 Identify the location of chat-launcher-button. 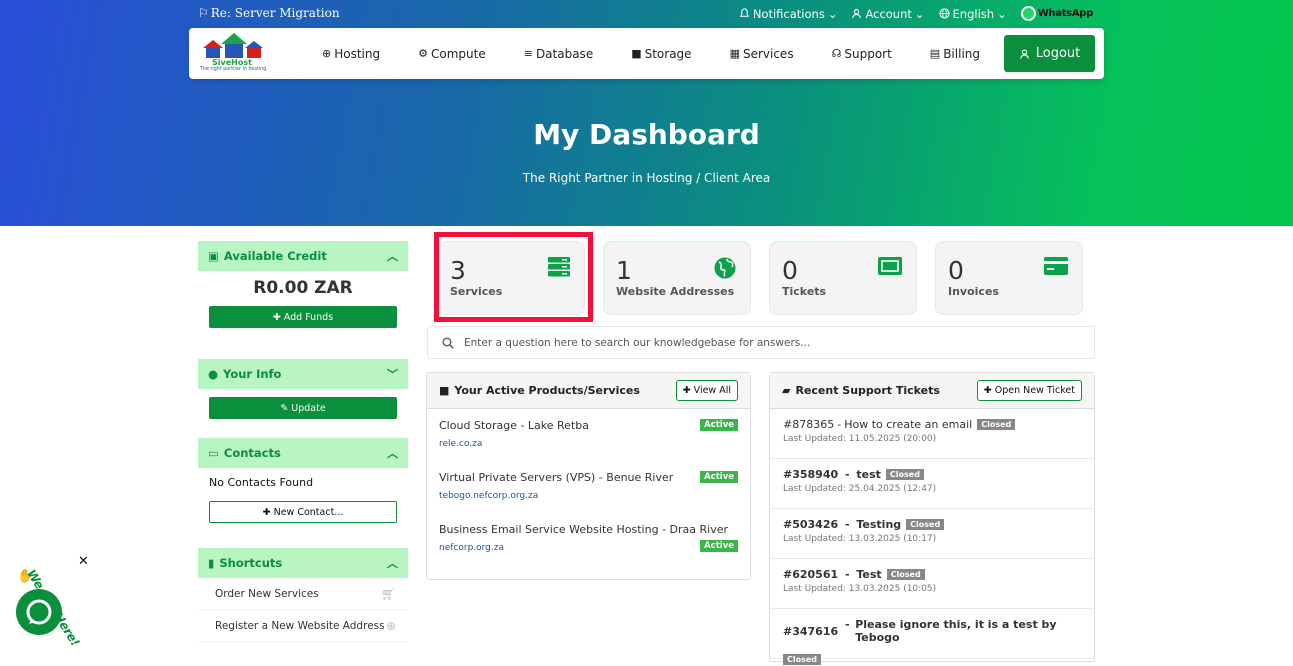
(39, 612).